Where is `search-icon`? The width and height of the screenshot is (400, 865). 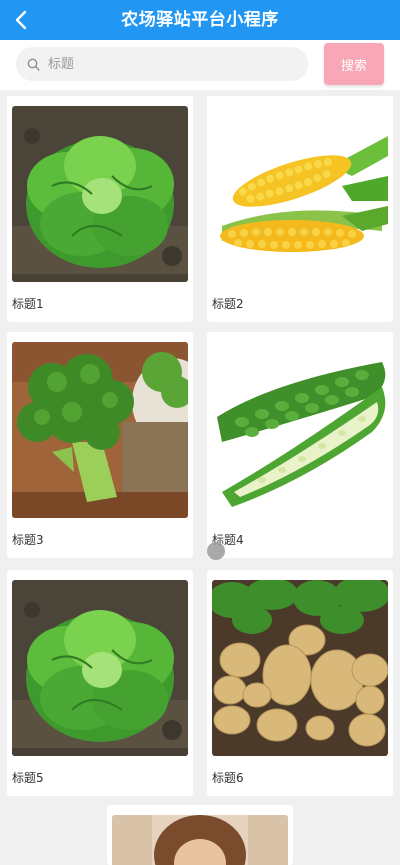 search-icon is located at coordinates (33, 64).